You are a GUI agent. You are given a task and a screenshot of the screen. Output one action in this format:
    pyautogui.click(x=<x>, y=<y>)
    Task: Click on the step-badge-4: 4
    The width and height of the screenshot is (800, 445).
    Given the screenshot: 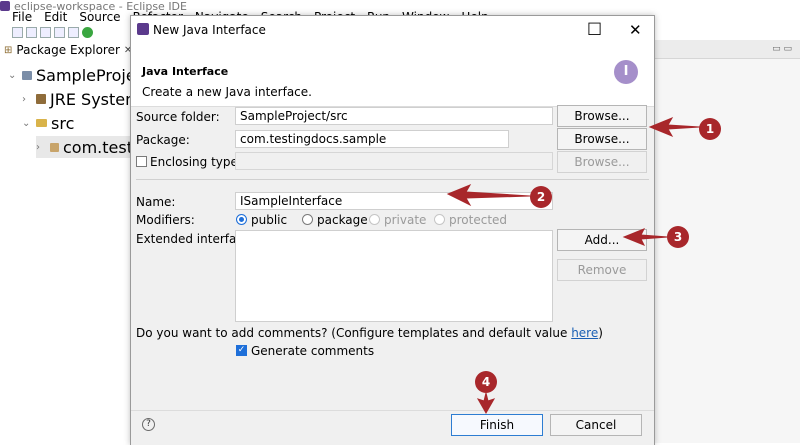 What is the action you would take?
    pyautogui.click(x=486, y=382)
    